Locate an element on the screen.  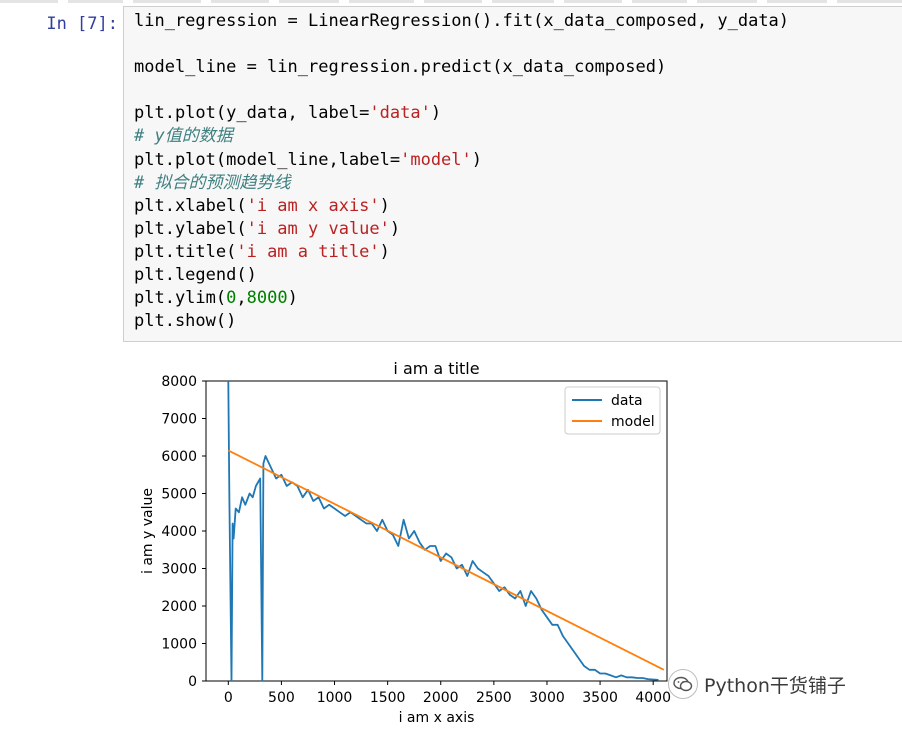
y-tick-label: 2000 is located at coordinates (179, 607).